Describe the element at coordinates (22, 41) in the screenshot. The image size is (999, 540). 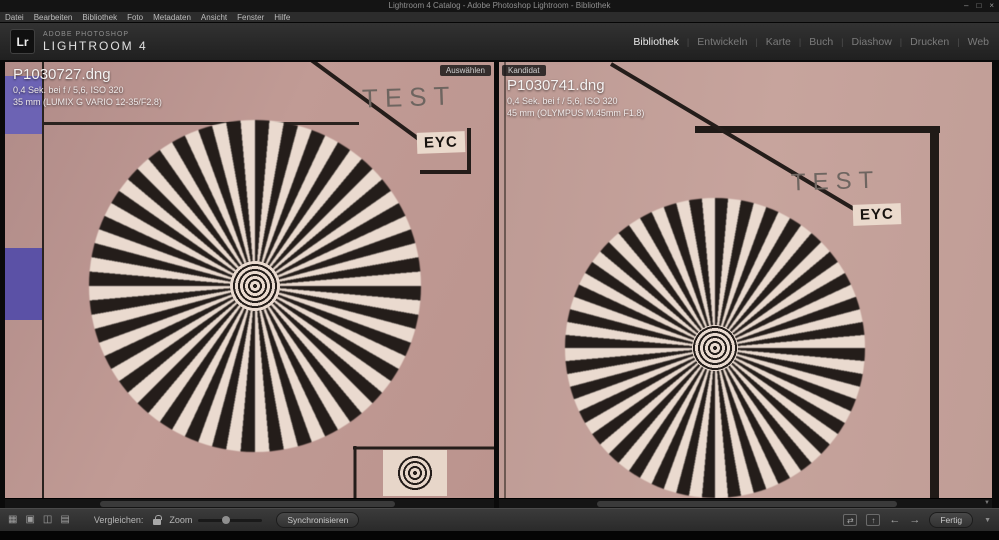
I see `lightroom-logo: Lr` at that location.